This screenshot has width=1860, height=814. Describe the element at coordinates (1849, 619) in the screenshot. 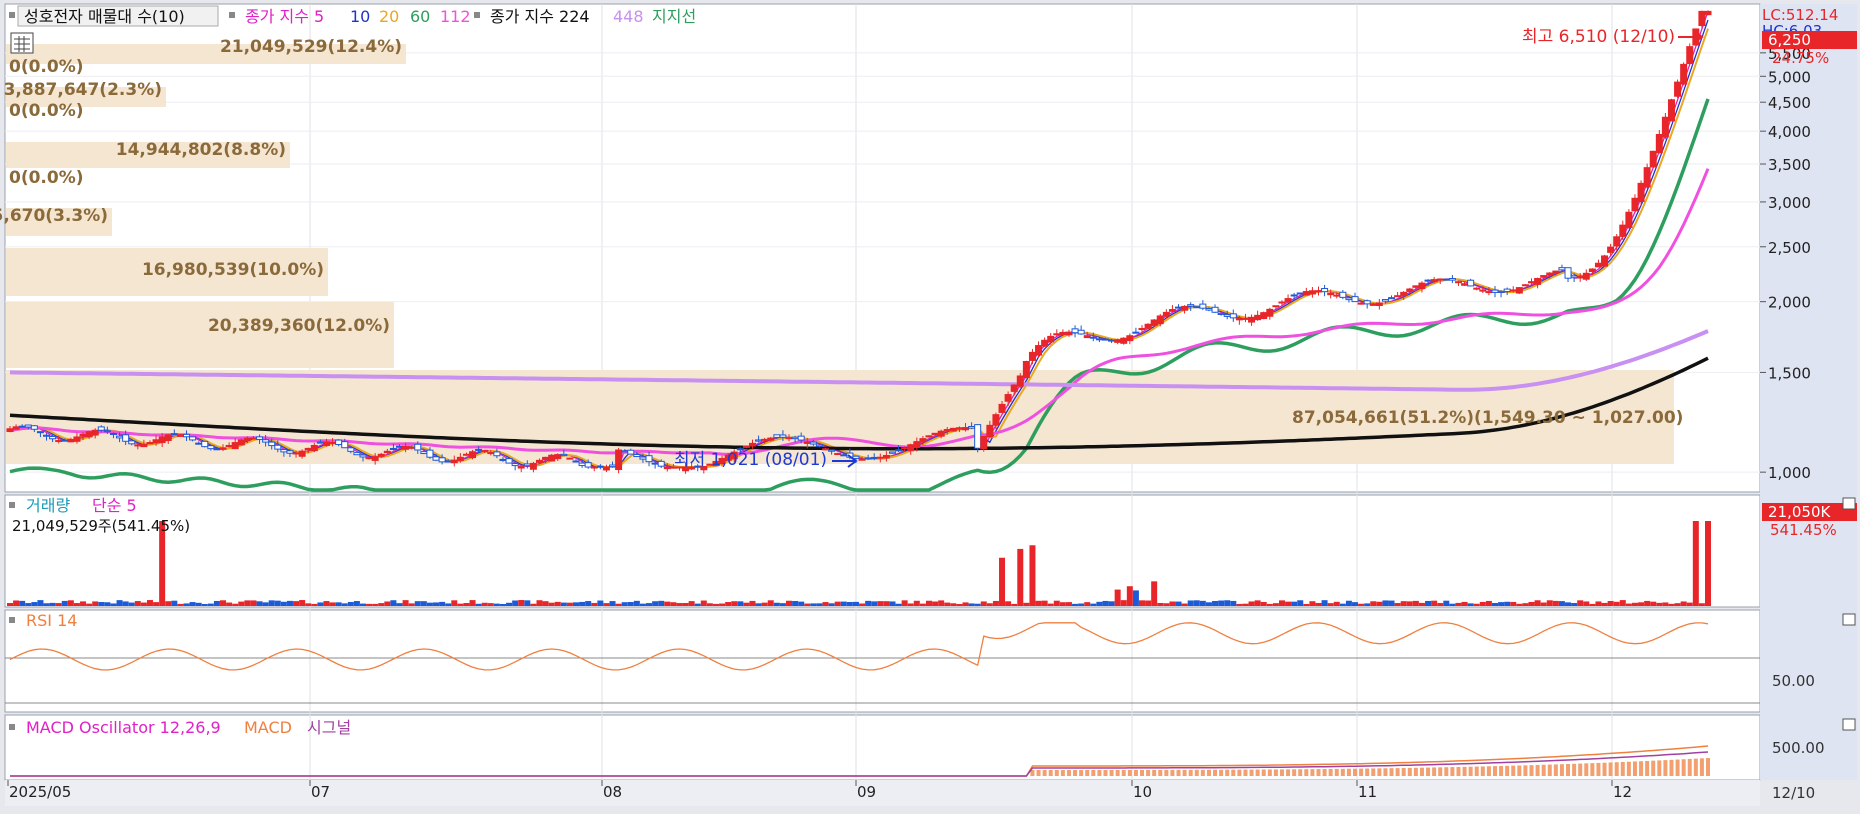

I see `rsi-close-icon` at that location.